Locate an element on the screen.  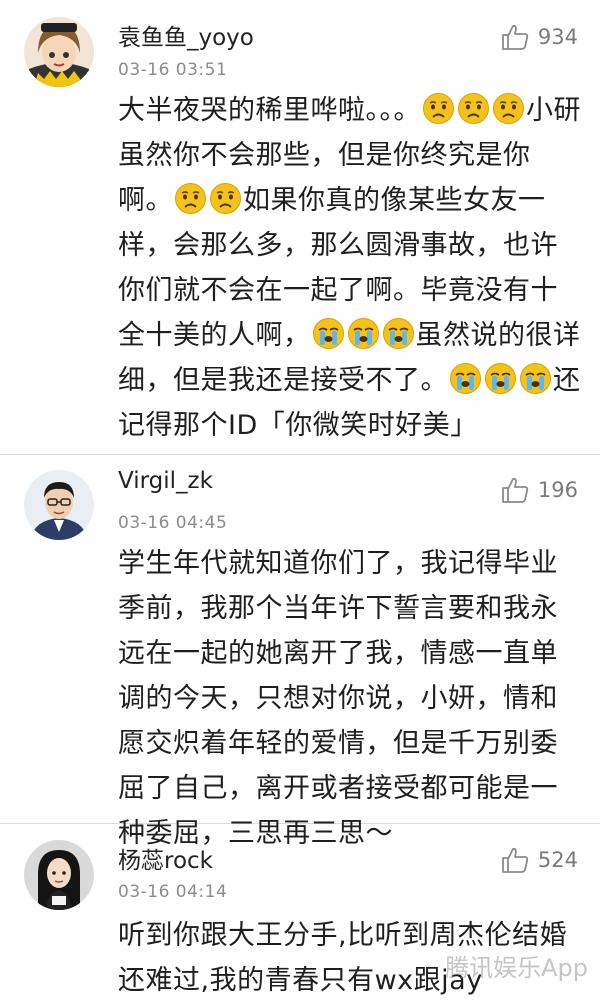
like-count: 934 is located at coordinates (557, 37).